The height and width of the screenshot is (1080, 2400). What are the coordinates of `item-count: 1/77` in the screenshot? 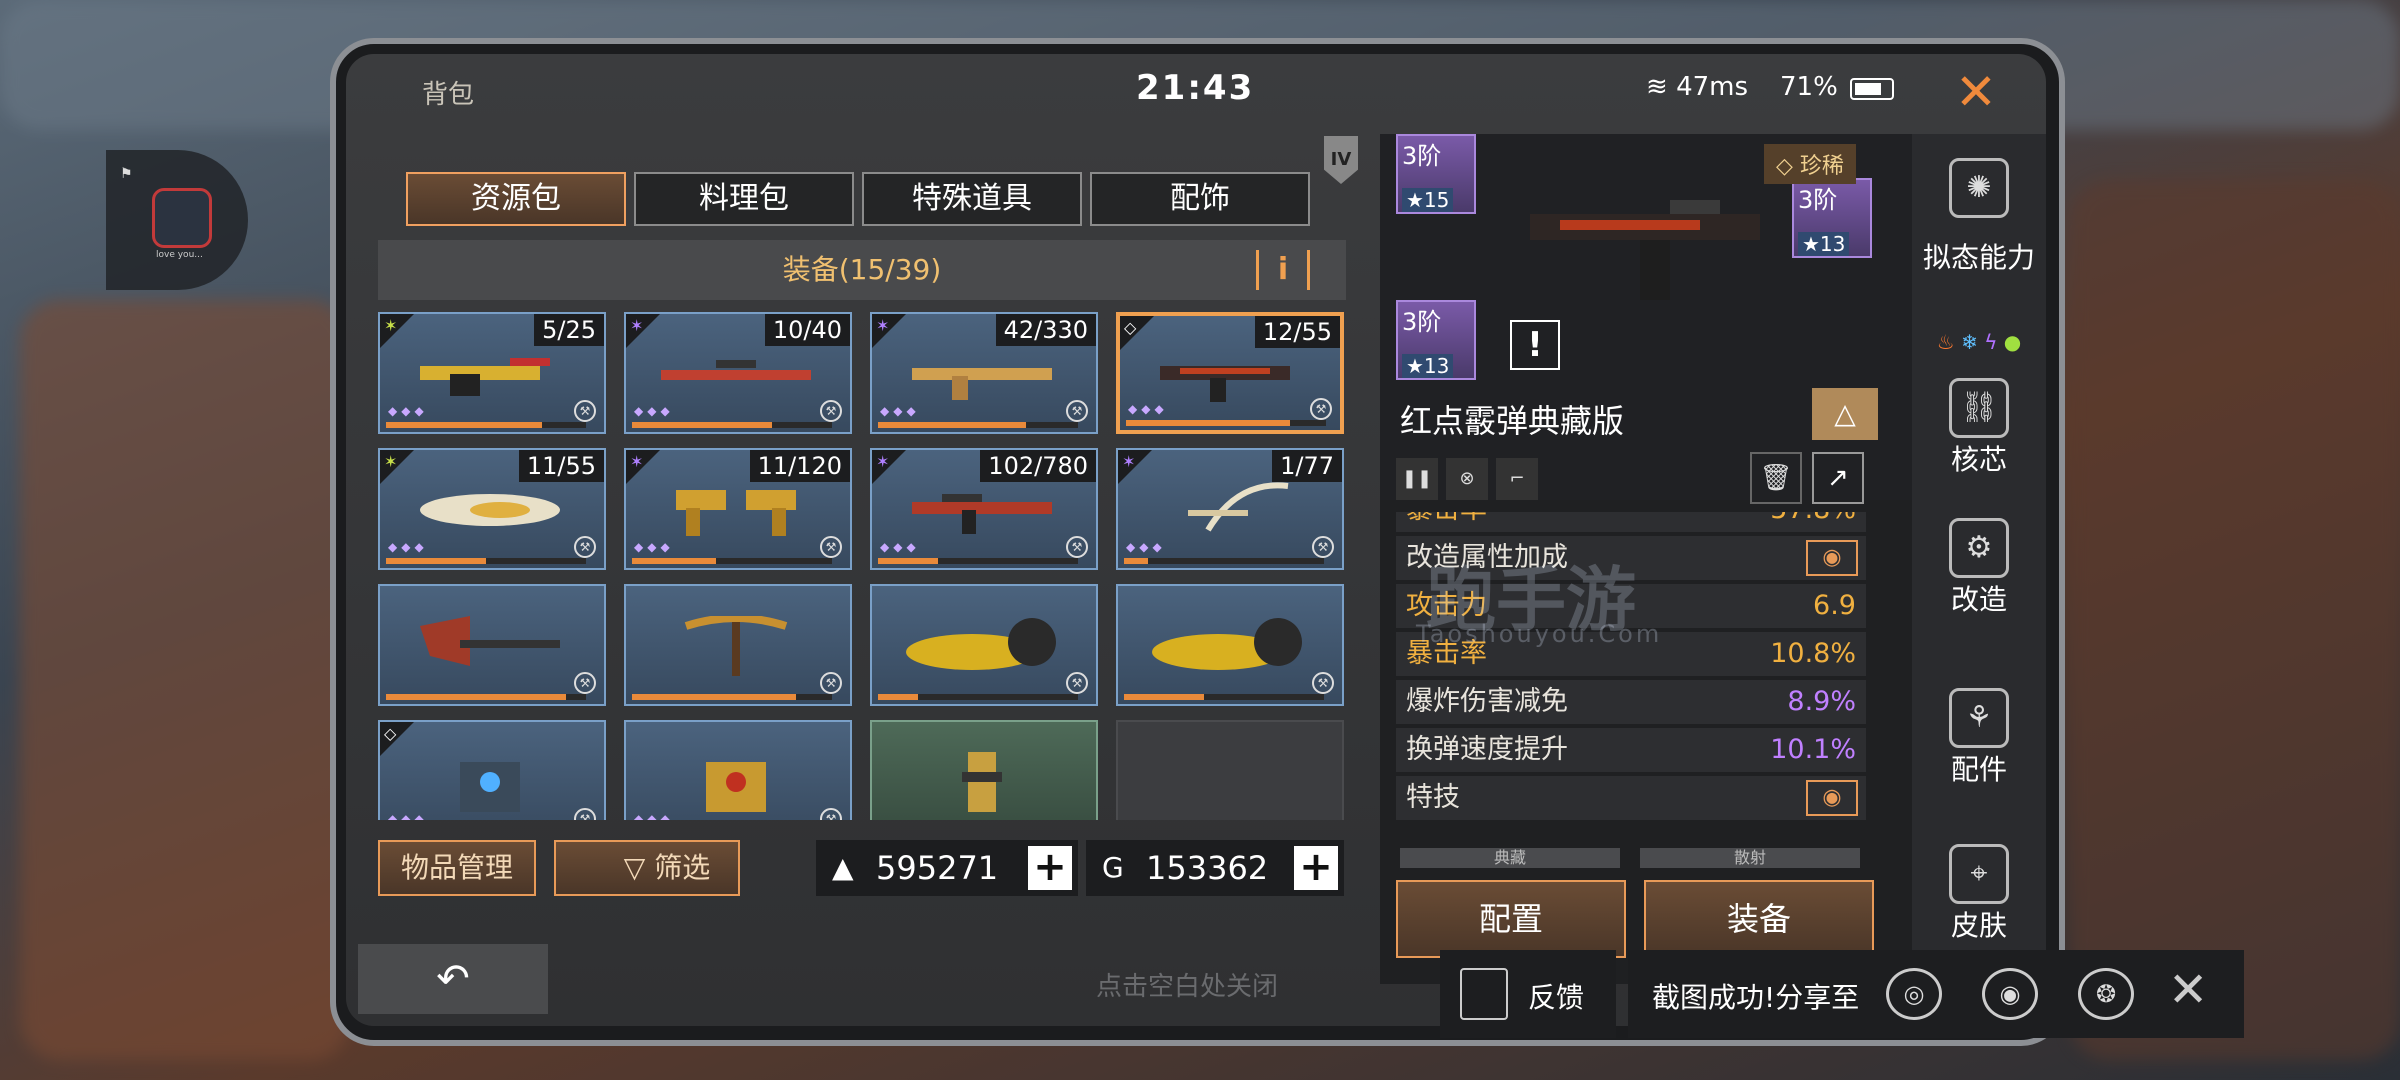 It's located at (1307, 466).